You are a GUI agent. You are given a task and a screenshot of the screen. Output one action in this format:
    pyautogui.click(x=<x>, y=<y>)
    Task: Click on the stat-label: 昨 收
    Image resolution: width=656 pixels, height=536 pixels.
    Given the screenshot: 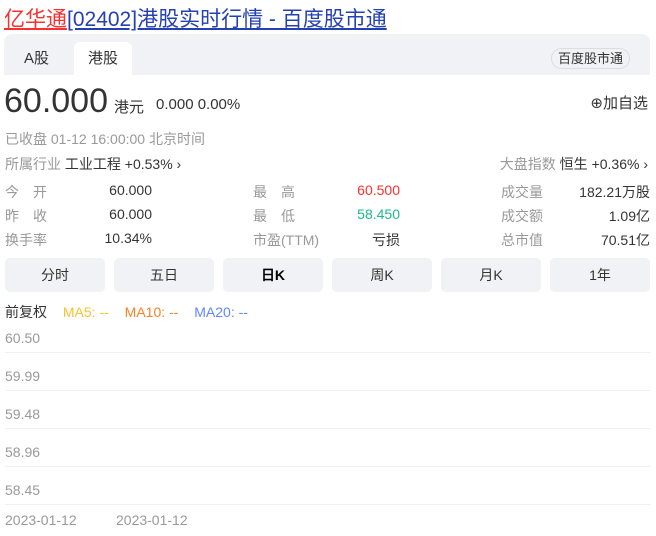 What is the action you would take?
    pyautogui.click(x=26, y=216)
    